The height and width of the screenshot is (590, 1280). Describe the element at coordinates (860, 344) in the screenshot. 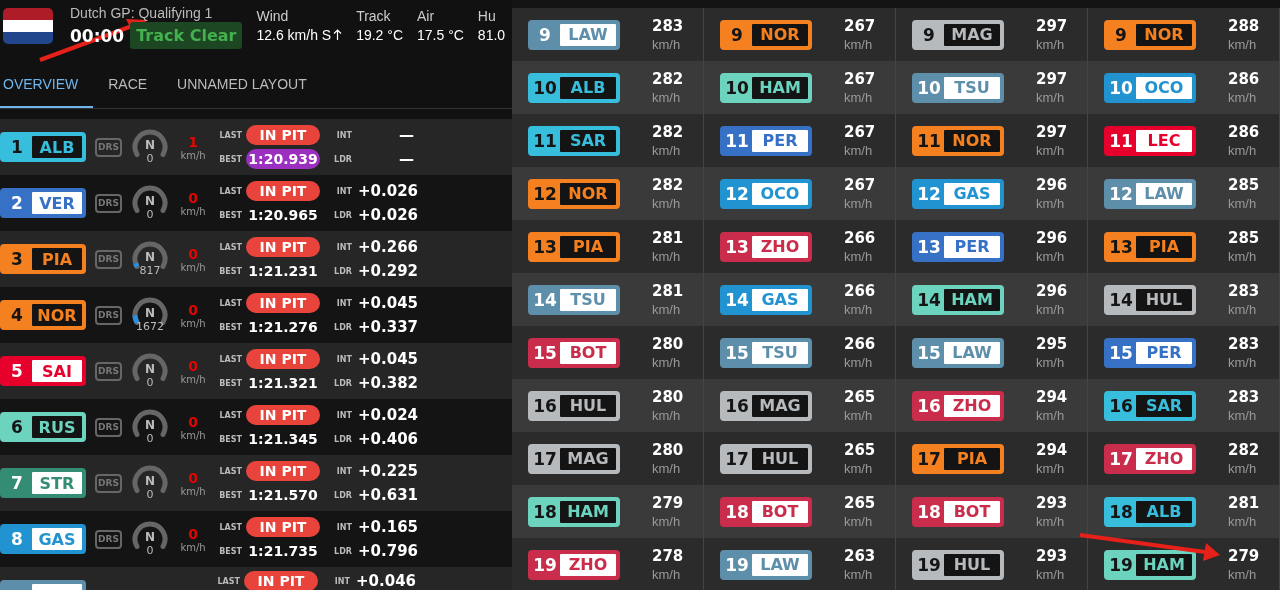

I see `speed-value: 266` at that location.